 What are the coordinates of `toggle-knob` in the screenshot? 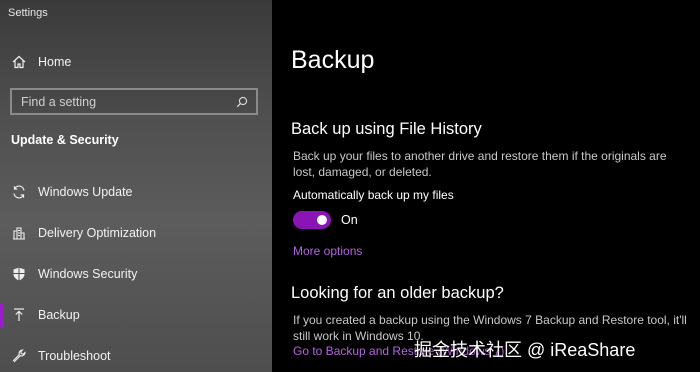 It's located at (322, 220).